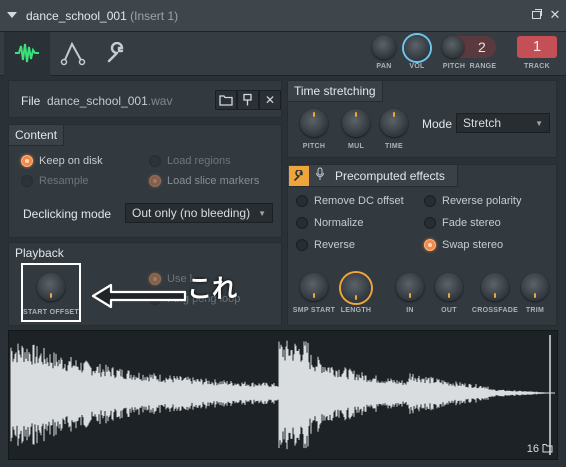 This screenshot has width=566, height=467. I want to click on range-value: 2, so click(482, 47).